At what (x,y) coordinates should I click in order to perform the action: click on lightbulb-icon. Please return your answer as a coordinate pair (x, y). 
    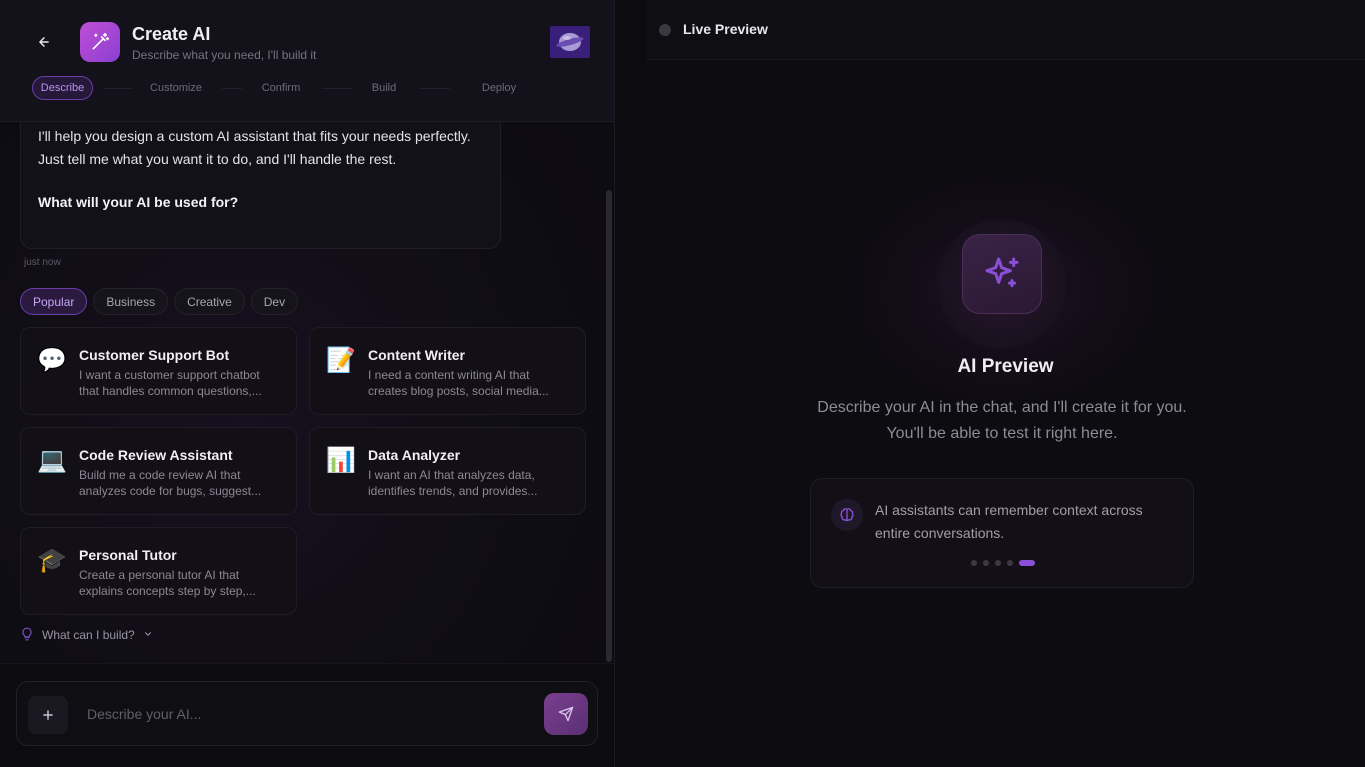
    Looking at the image, I should click on (27, 635).